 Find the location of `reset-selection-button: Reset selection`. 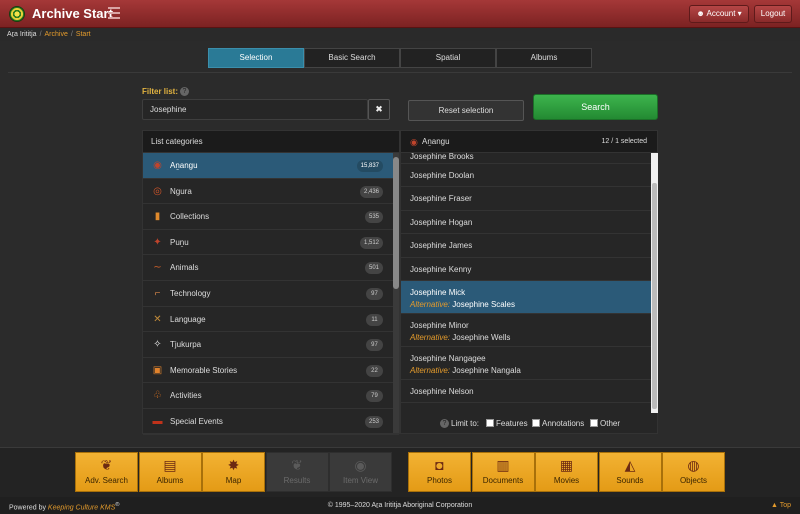

reset-selection-button: Reset selection is located at coordinates (466, 110).